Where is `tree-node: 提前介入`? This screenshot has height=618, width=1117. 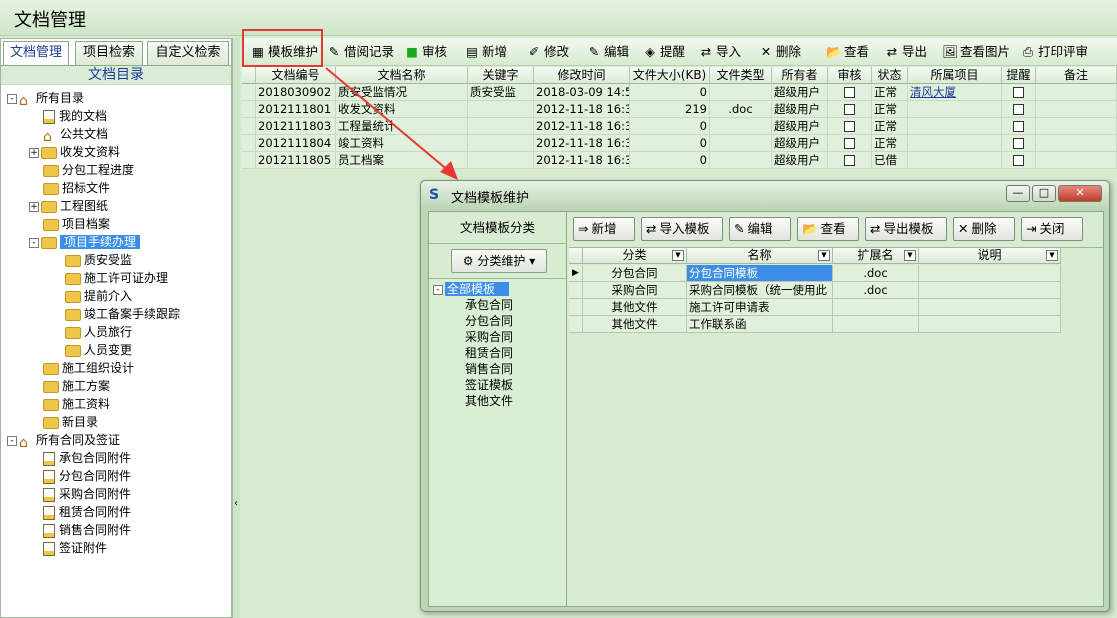 tree-node: 提前介入 is located at coordinates (98, 296).